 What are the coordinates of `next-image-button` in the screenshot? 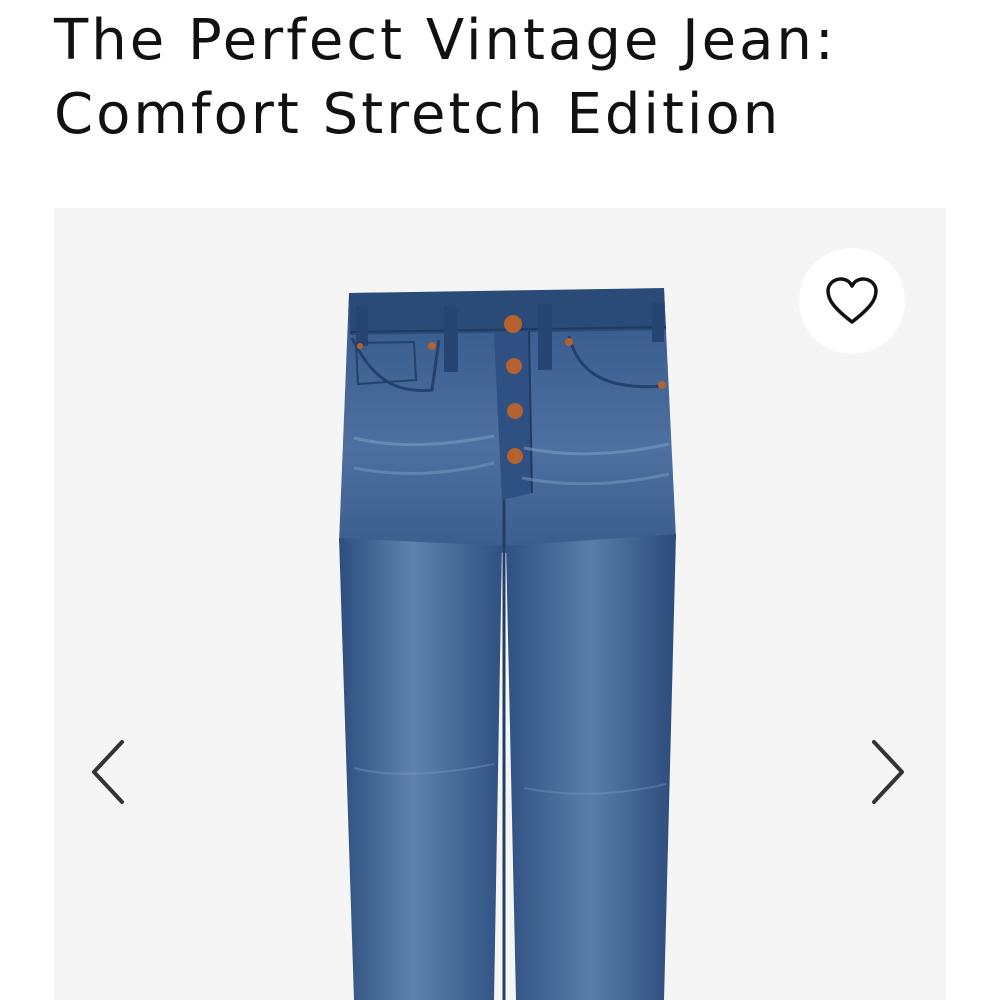 It's located at (888, 772).